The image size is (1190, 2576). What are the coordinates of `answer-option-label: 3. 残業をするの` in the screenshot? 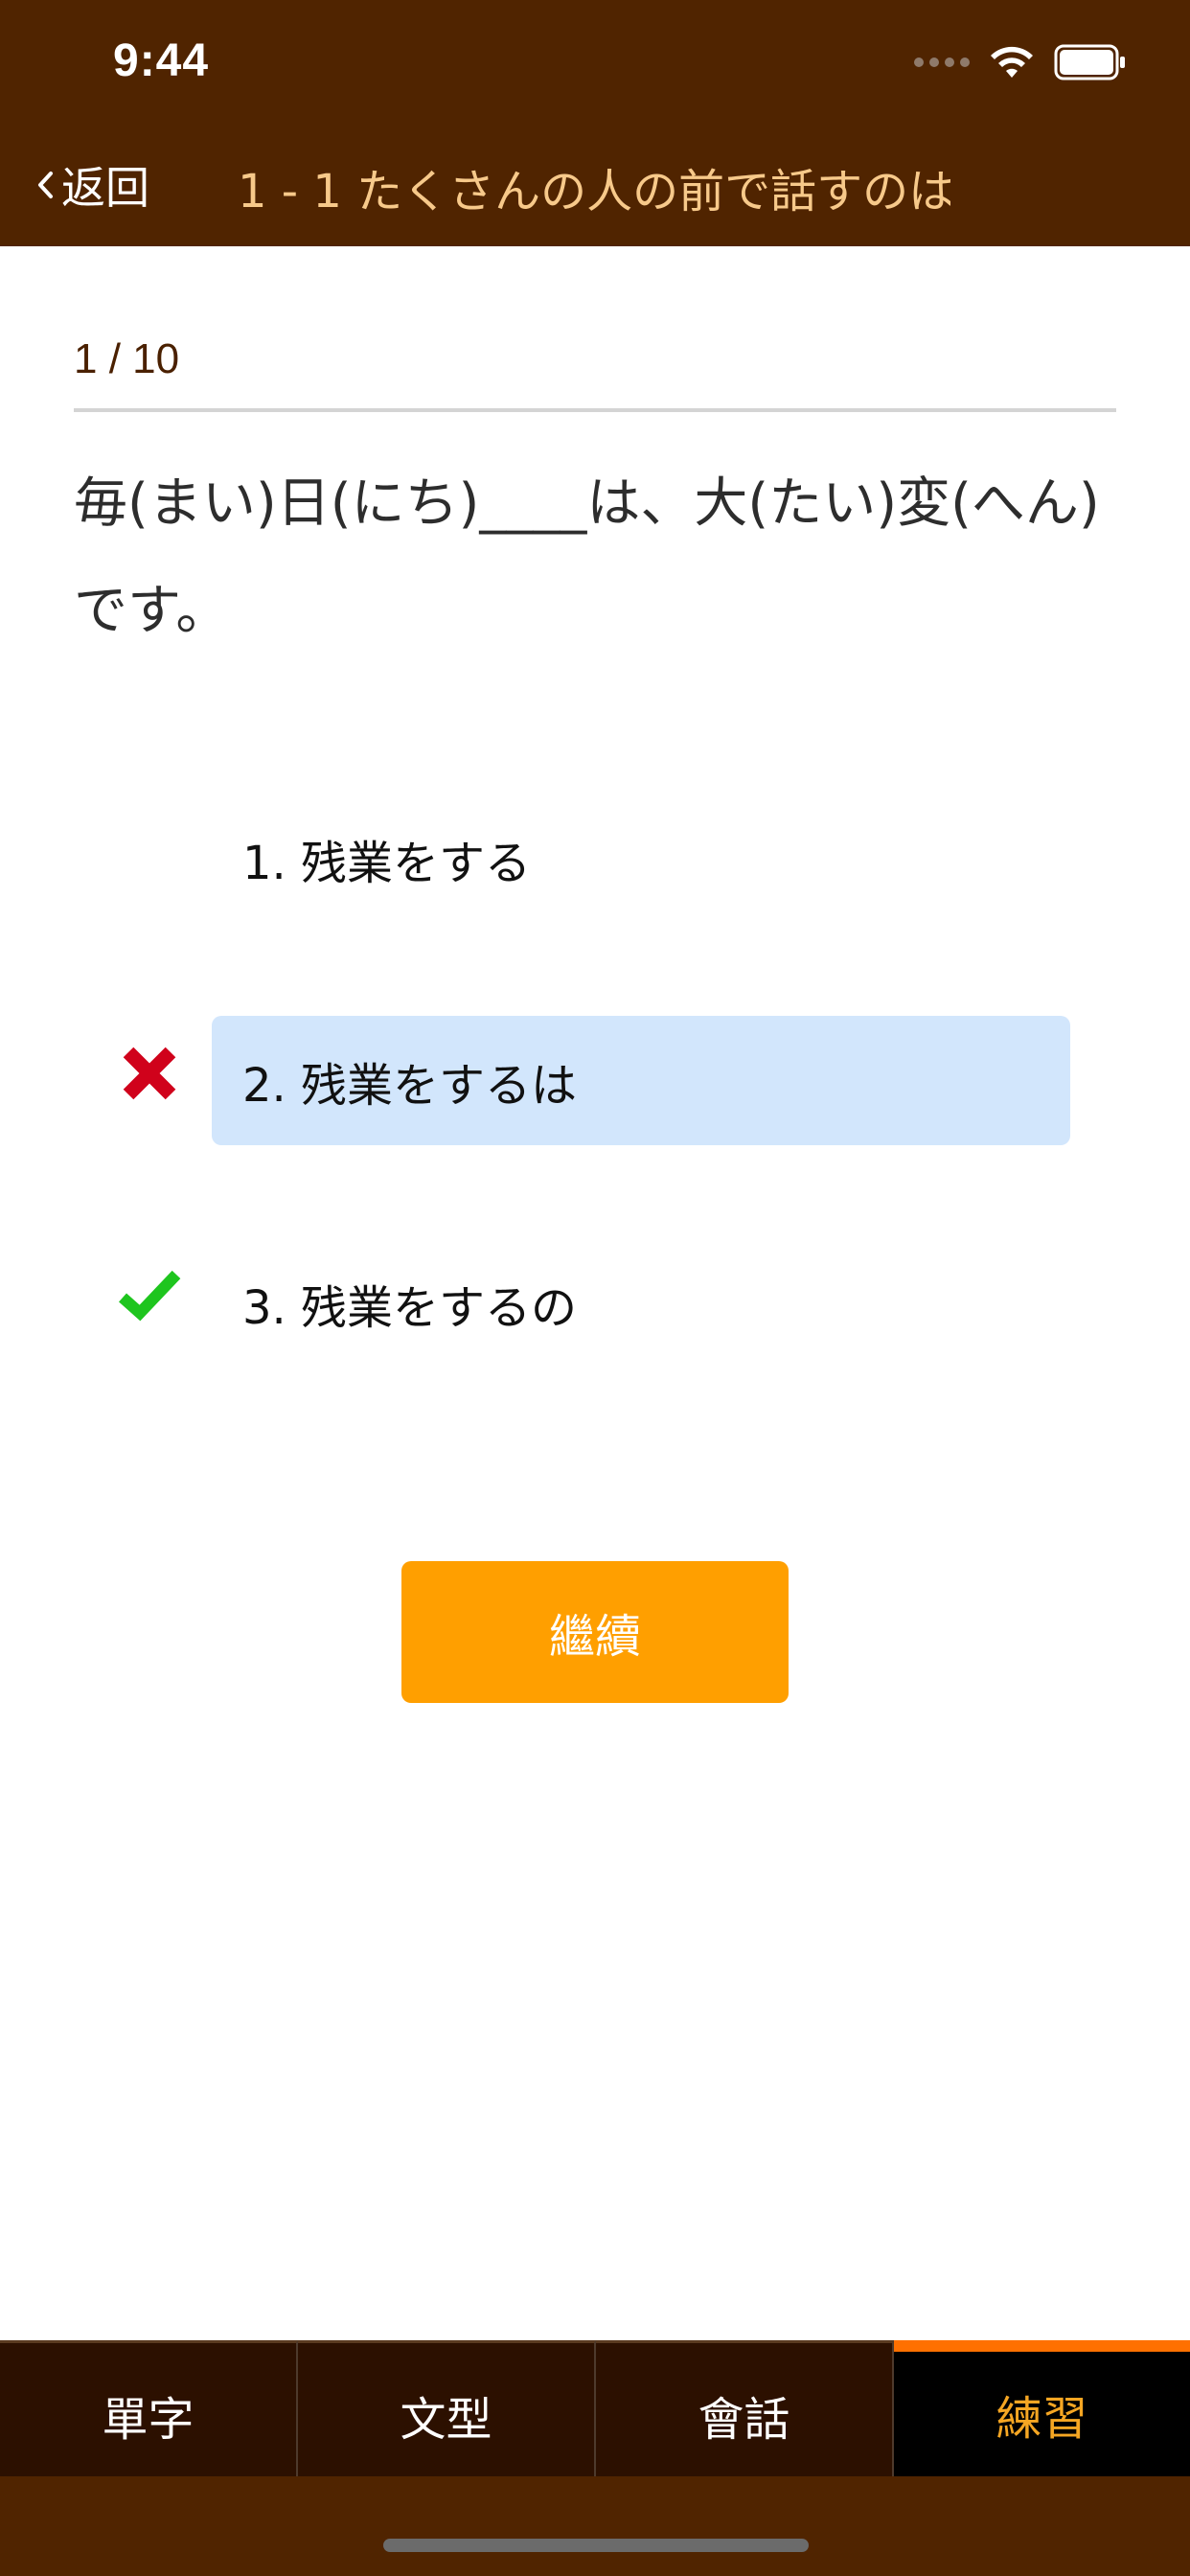 It's located at (410, 1307).